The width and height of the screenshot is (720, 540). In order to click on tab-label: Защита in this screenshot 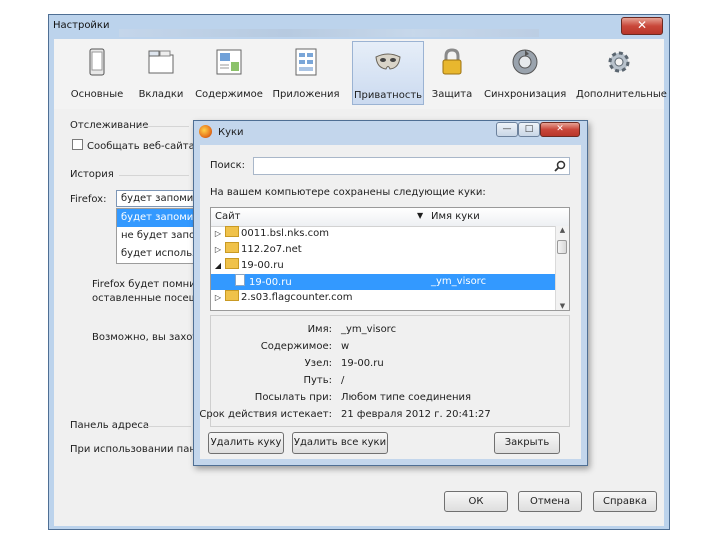, I will do `click(452, 94)`.